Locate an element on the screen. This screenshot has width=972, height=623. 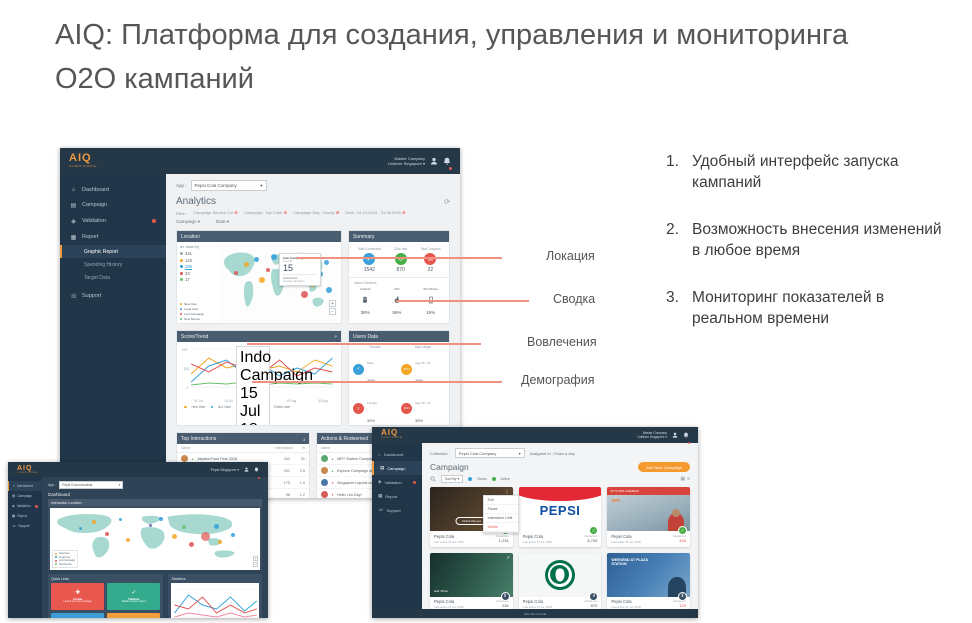
menu-item-pause: Pause is located at coordinates (500, 509).